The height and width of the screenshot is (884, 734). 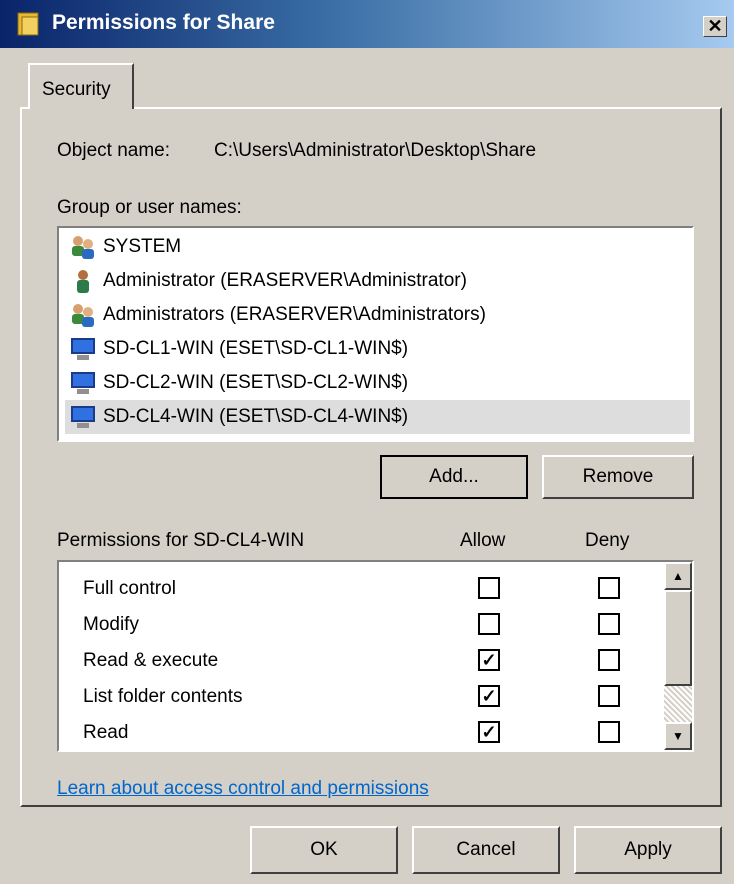 What do you see at coordinates (359, 696) in the screenshot?
I see `permission-row: List folder contents ✓` at bounding box center [359, 696].